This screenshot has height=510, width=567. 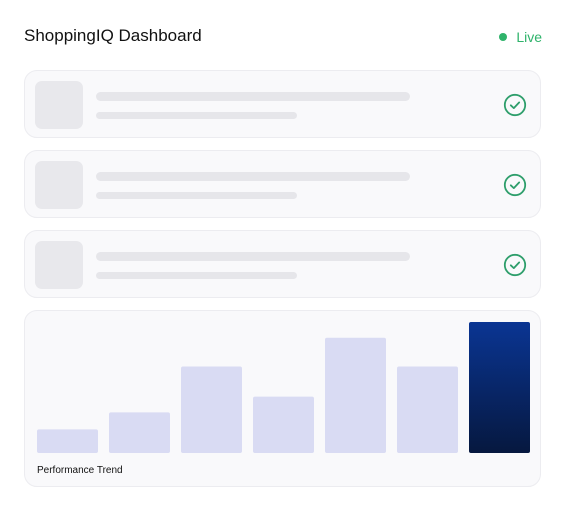 I want to click on chart-bar-highlighted, so click(x=499, y=387).